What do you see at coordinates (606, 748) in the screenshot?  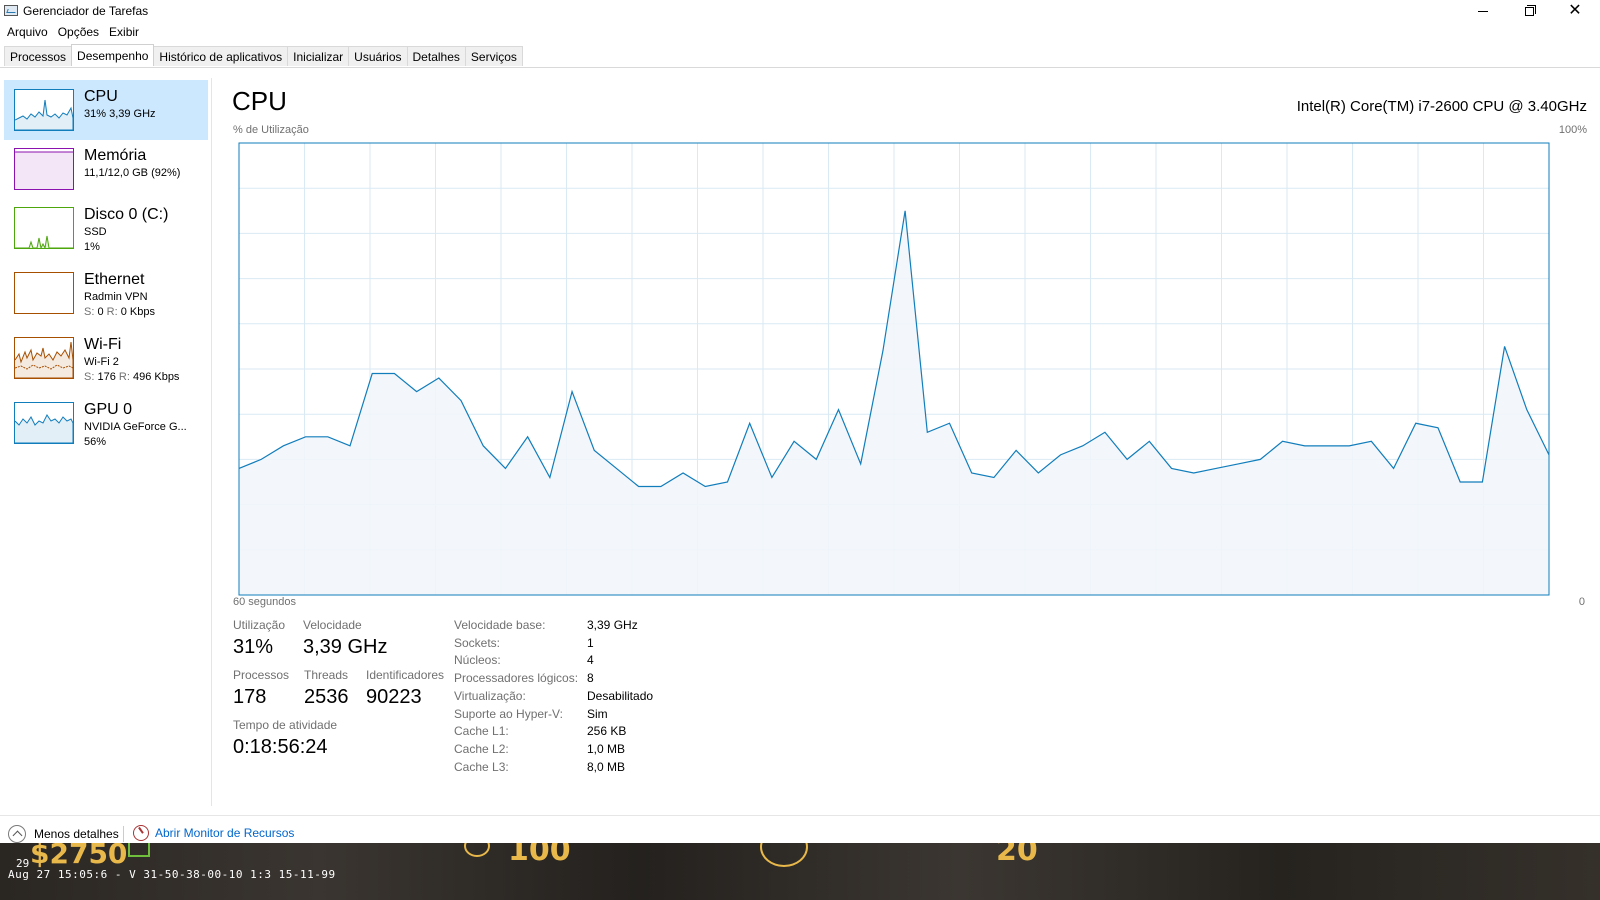 I see `info-value: 1,0 MB` at bounding box center [606, 748].